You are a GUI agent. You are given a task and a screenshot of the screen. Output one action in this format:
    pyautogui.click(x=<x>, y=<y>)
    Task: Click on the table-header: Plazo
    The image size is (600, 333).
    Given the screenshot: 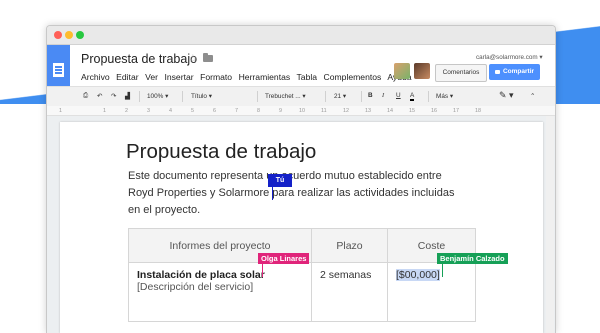 What is the action you would take?
    pyautogui.click(x=349, y=245)
    